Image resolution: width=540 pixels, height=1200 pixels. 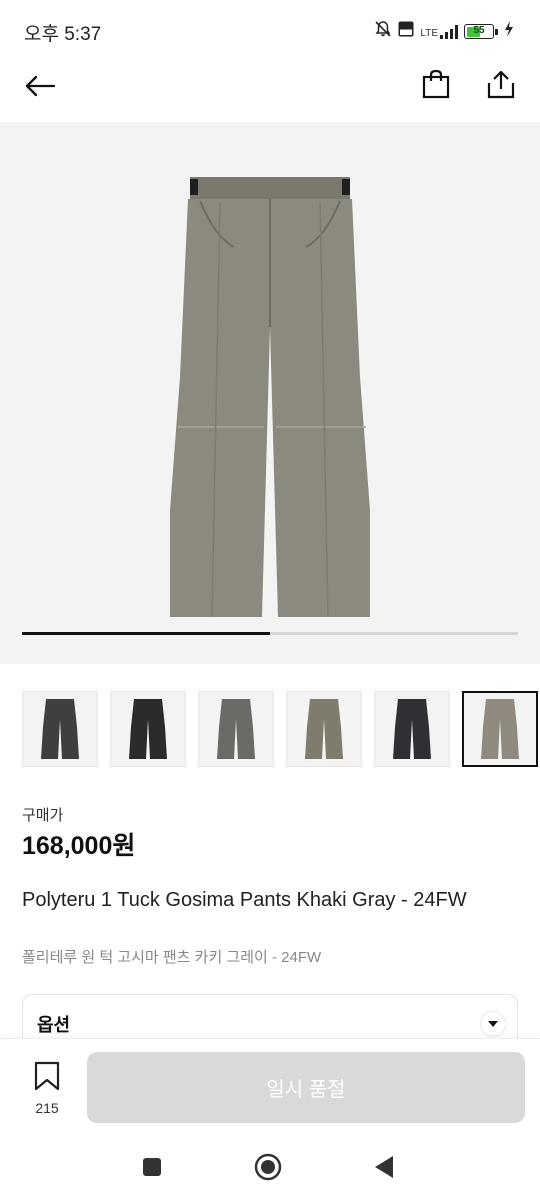 I want to click on charging-bolt-icon, so click(x=509, y=31).